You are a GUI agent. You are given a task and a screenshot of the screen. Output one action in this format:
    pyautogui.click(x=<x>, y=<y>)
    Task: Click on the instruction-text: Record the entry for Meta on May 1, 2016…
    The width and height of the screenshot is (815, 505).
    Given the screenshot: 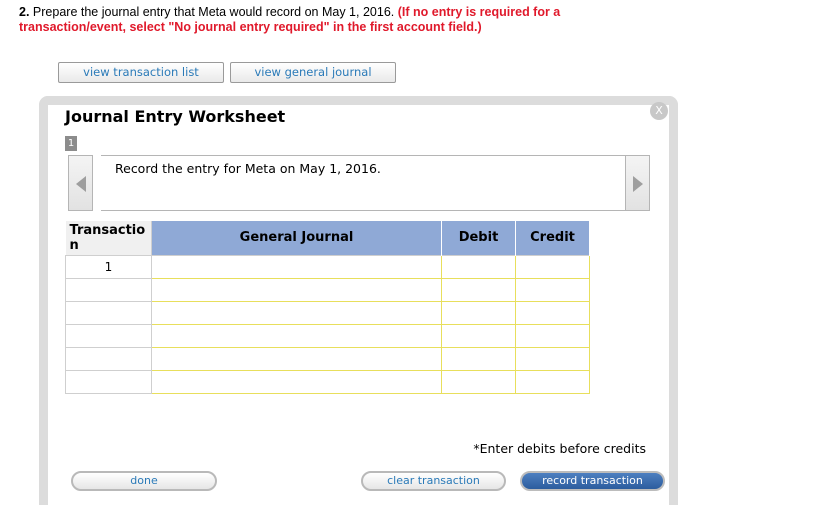 What is the action you would take?
    pyautogui.click(x=248, y=168)
    